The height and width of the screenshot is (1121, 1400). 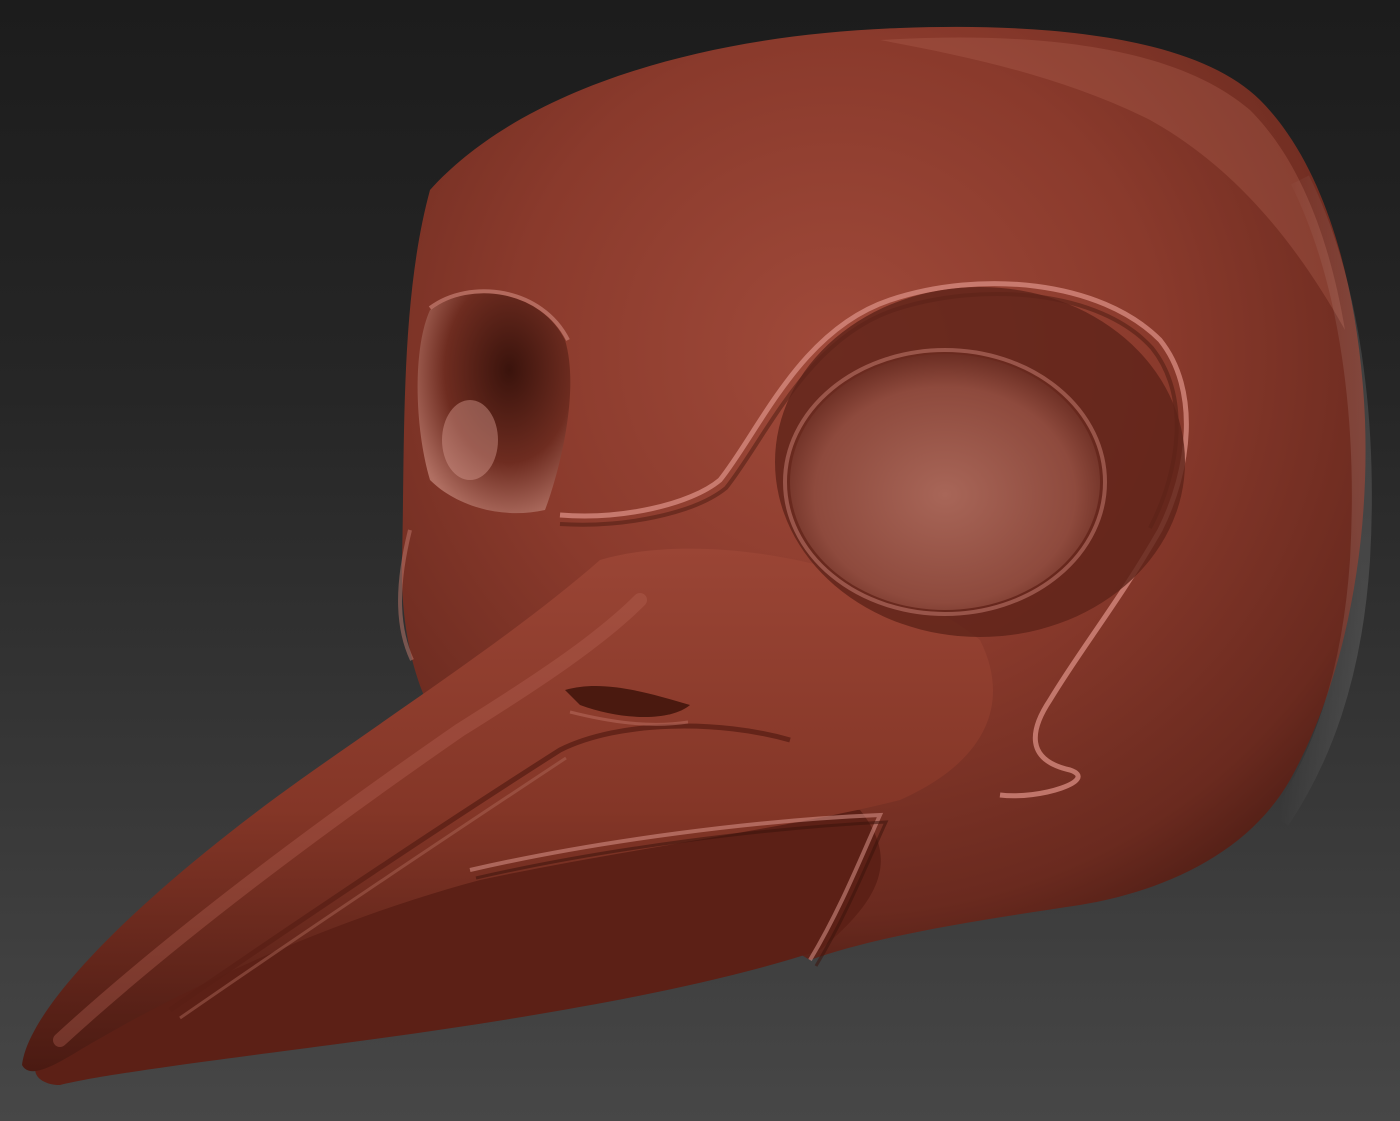 I want to click on left-eye-socket, so click(x=494, y=403).